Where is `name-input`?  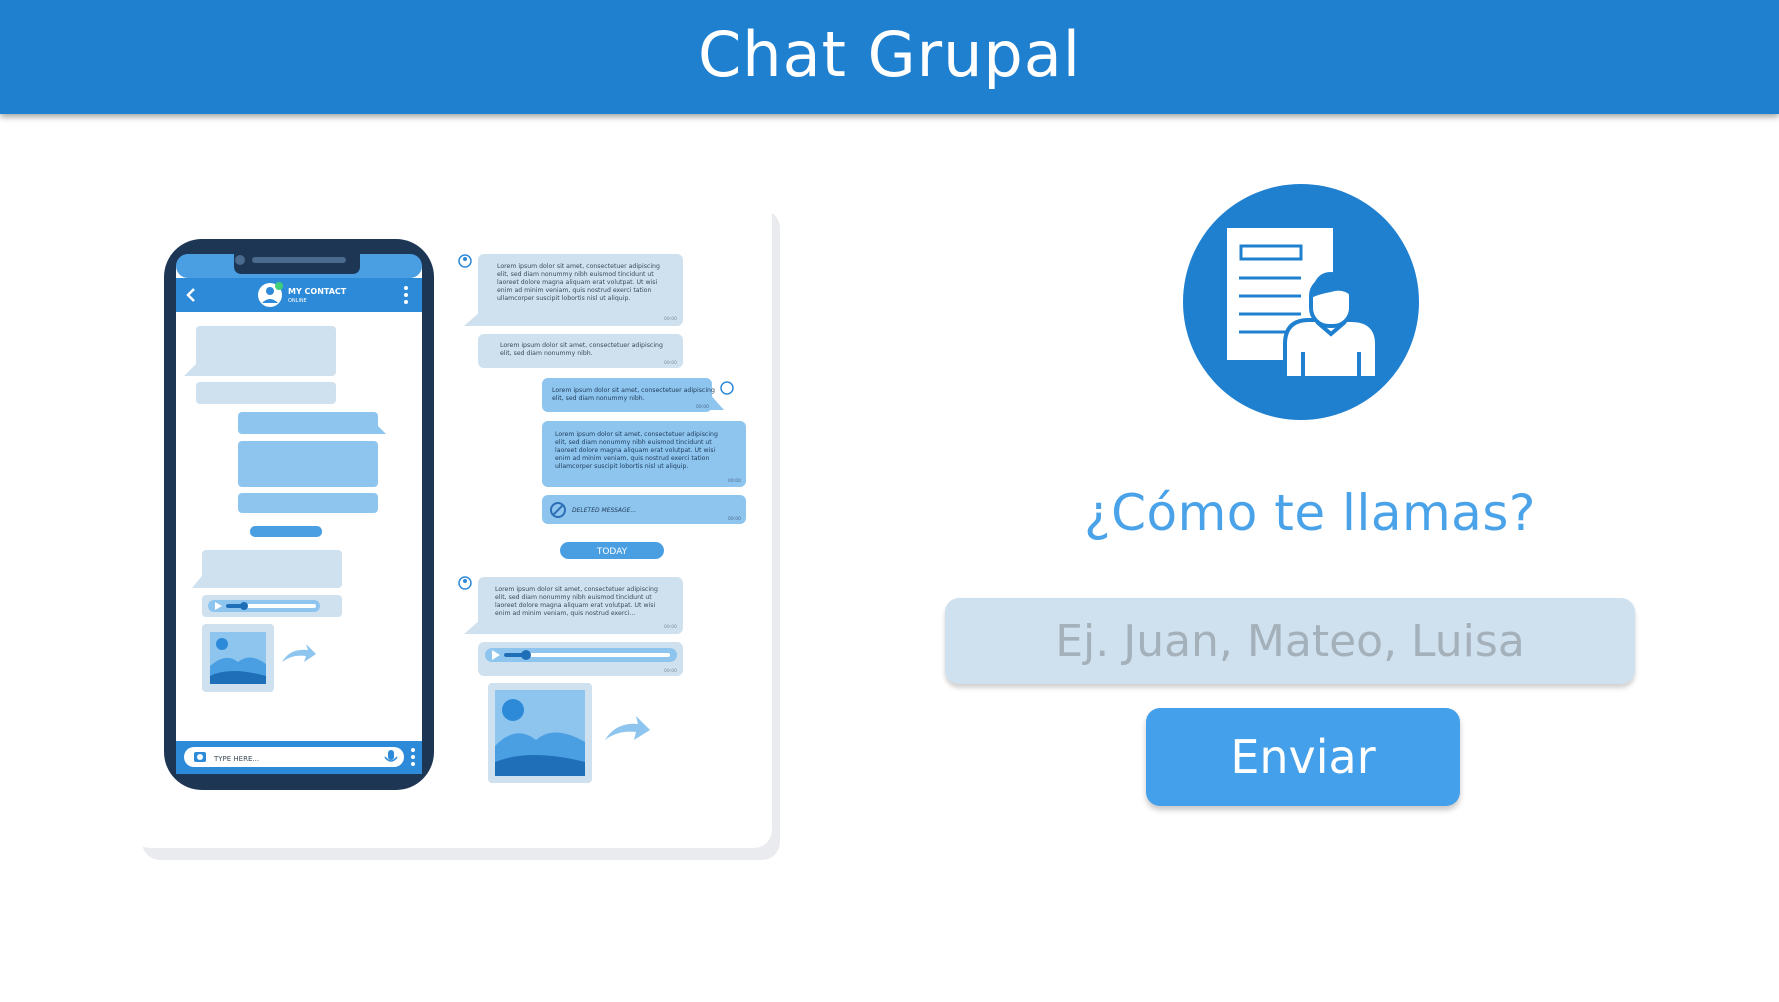
name-input is located at coordinates (1290, 641).